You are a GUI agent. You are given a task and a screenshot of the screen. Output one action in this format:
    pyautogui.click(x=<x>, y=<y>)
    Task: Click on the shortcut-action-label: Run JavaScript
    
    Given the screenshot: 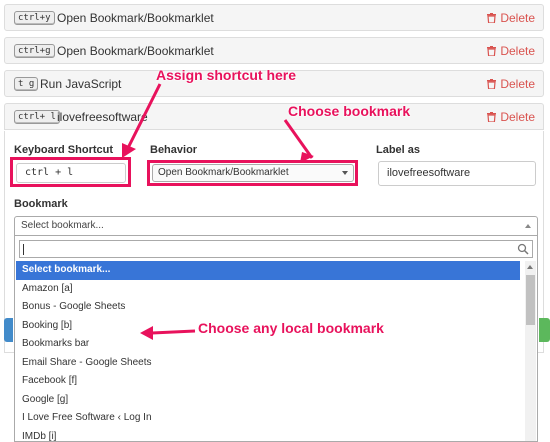 What is the action you would take?
    pyautogui.click(x=81, y=84)
    